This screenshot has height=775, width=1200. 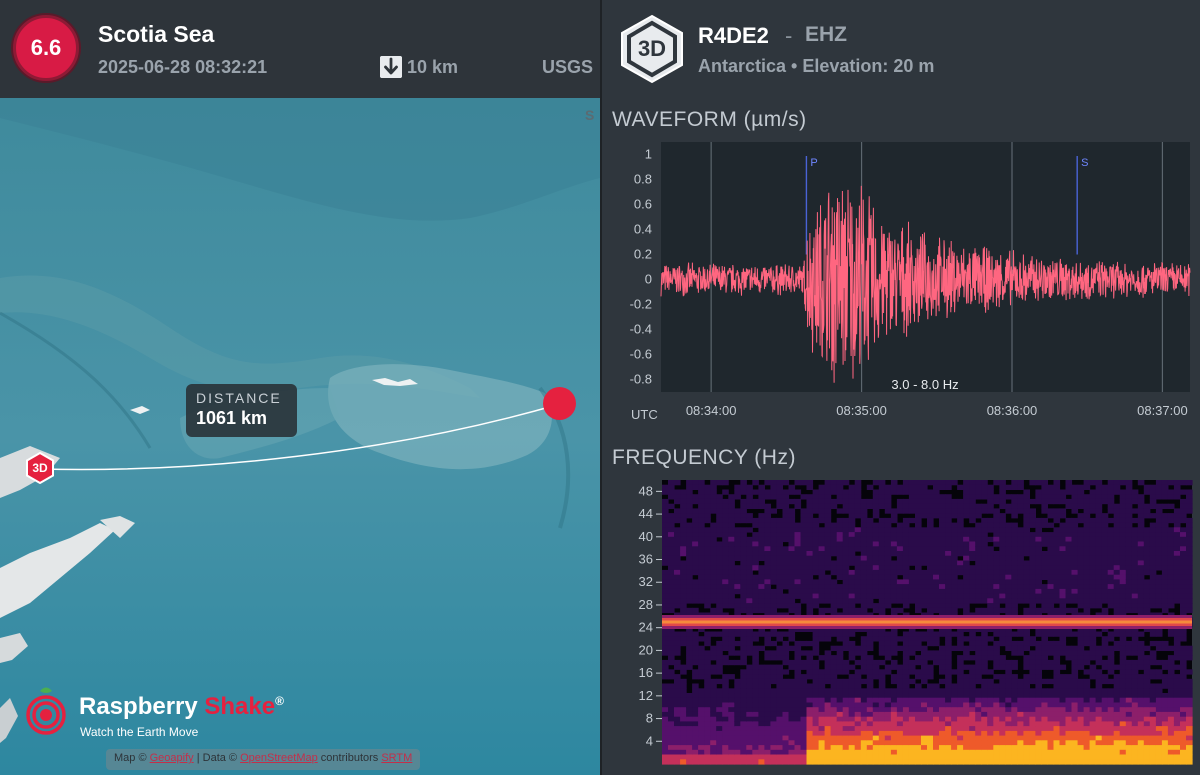 What do you see at coordinates (648, 154) in the screenshot?
I see `waveform-y-tick-label: 1` at bounding box center [648, 154].